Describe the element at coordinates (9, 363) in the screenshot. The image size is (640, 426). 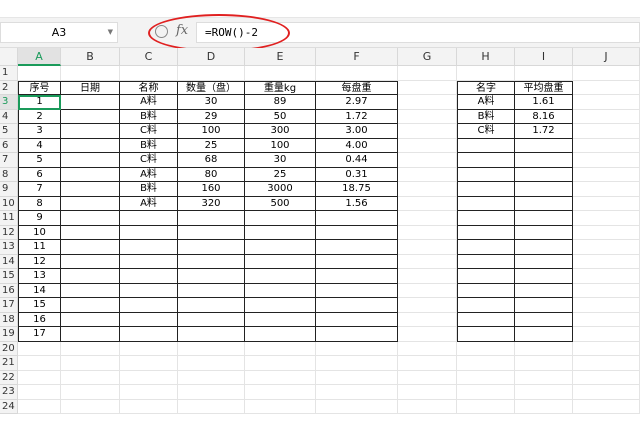
I see `row-header-21: 21` at that location.